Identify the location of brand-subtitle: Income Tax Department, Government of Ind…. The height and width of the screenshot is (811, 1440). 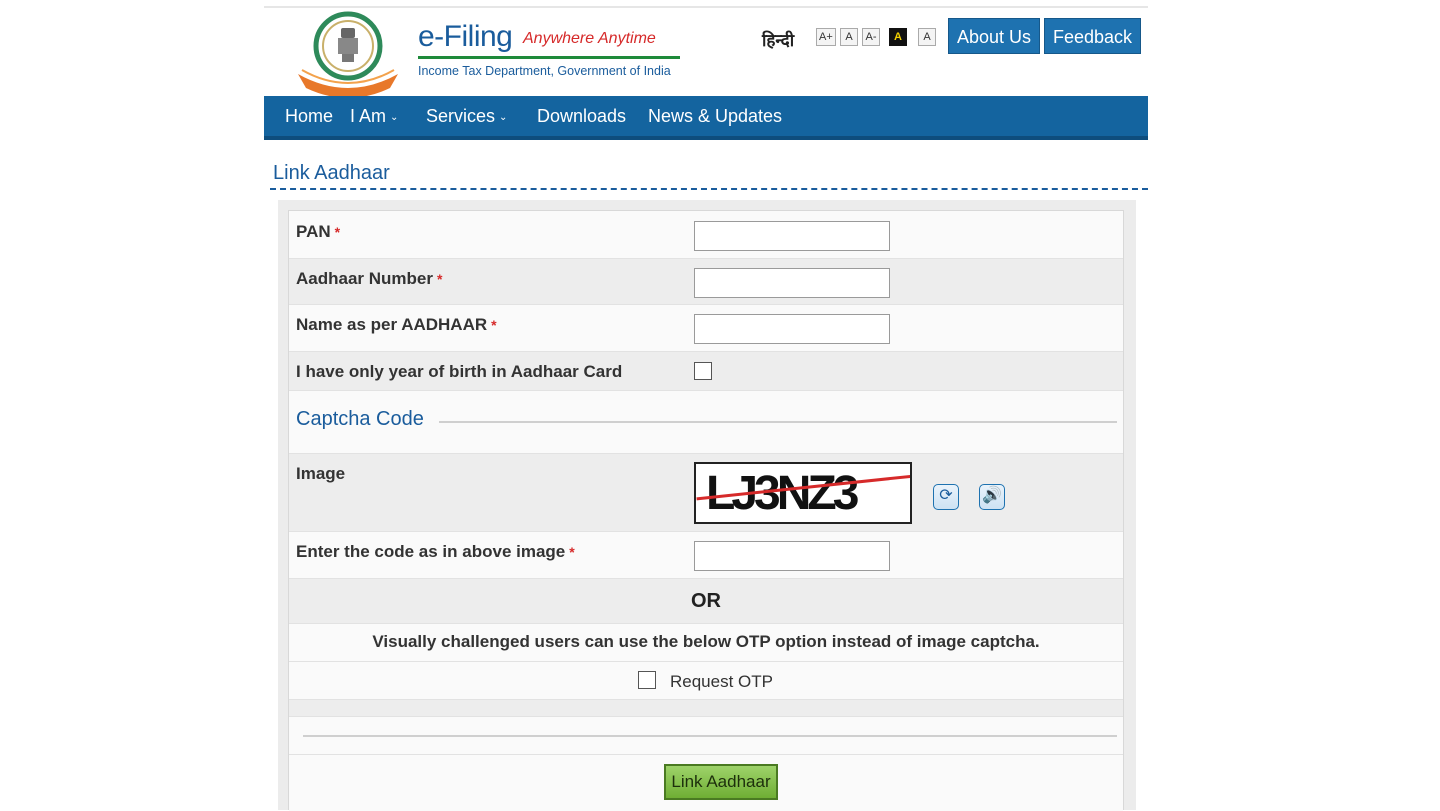
(544, 71).